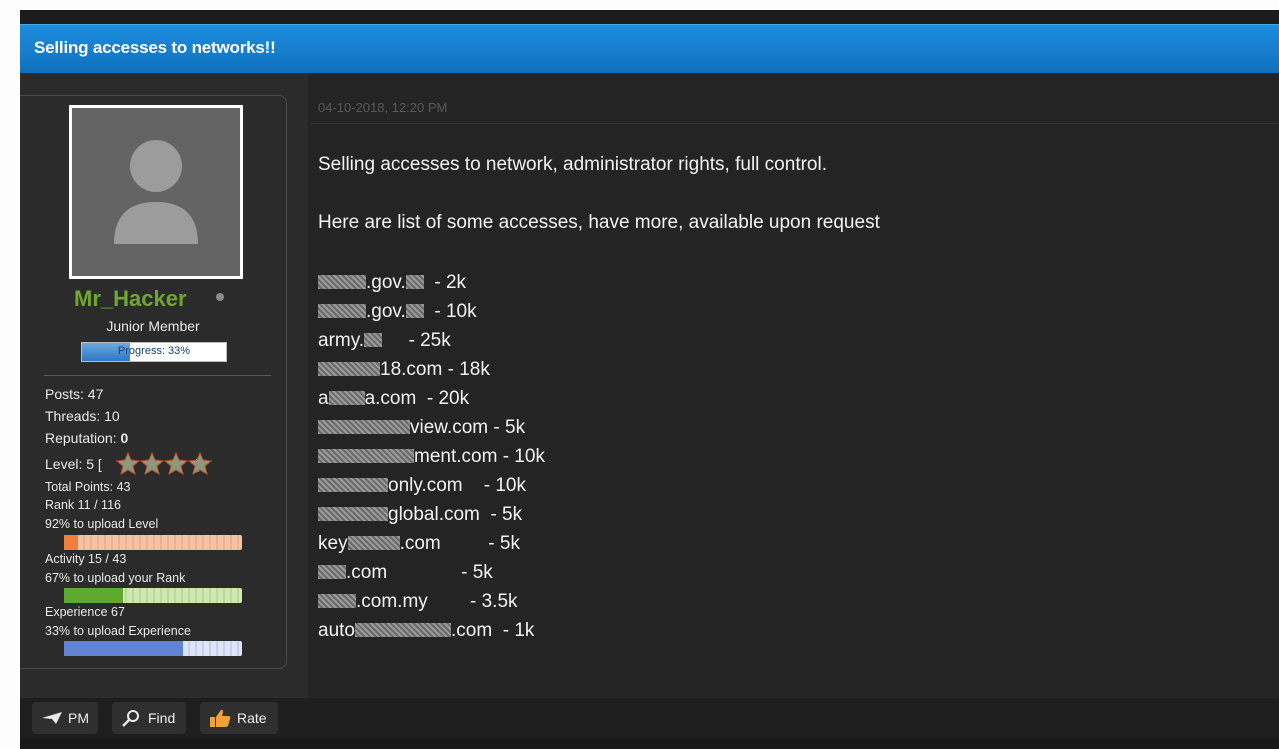 The image size is (1279, 749). Describe the element at coordinates (445, 282) in the screenshot. I see `item-price: - 2k` at that location.